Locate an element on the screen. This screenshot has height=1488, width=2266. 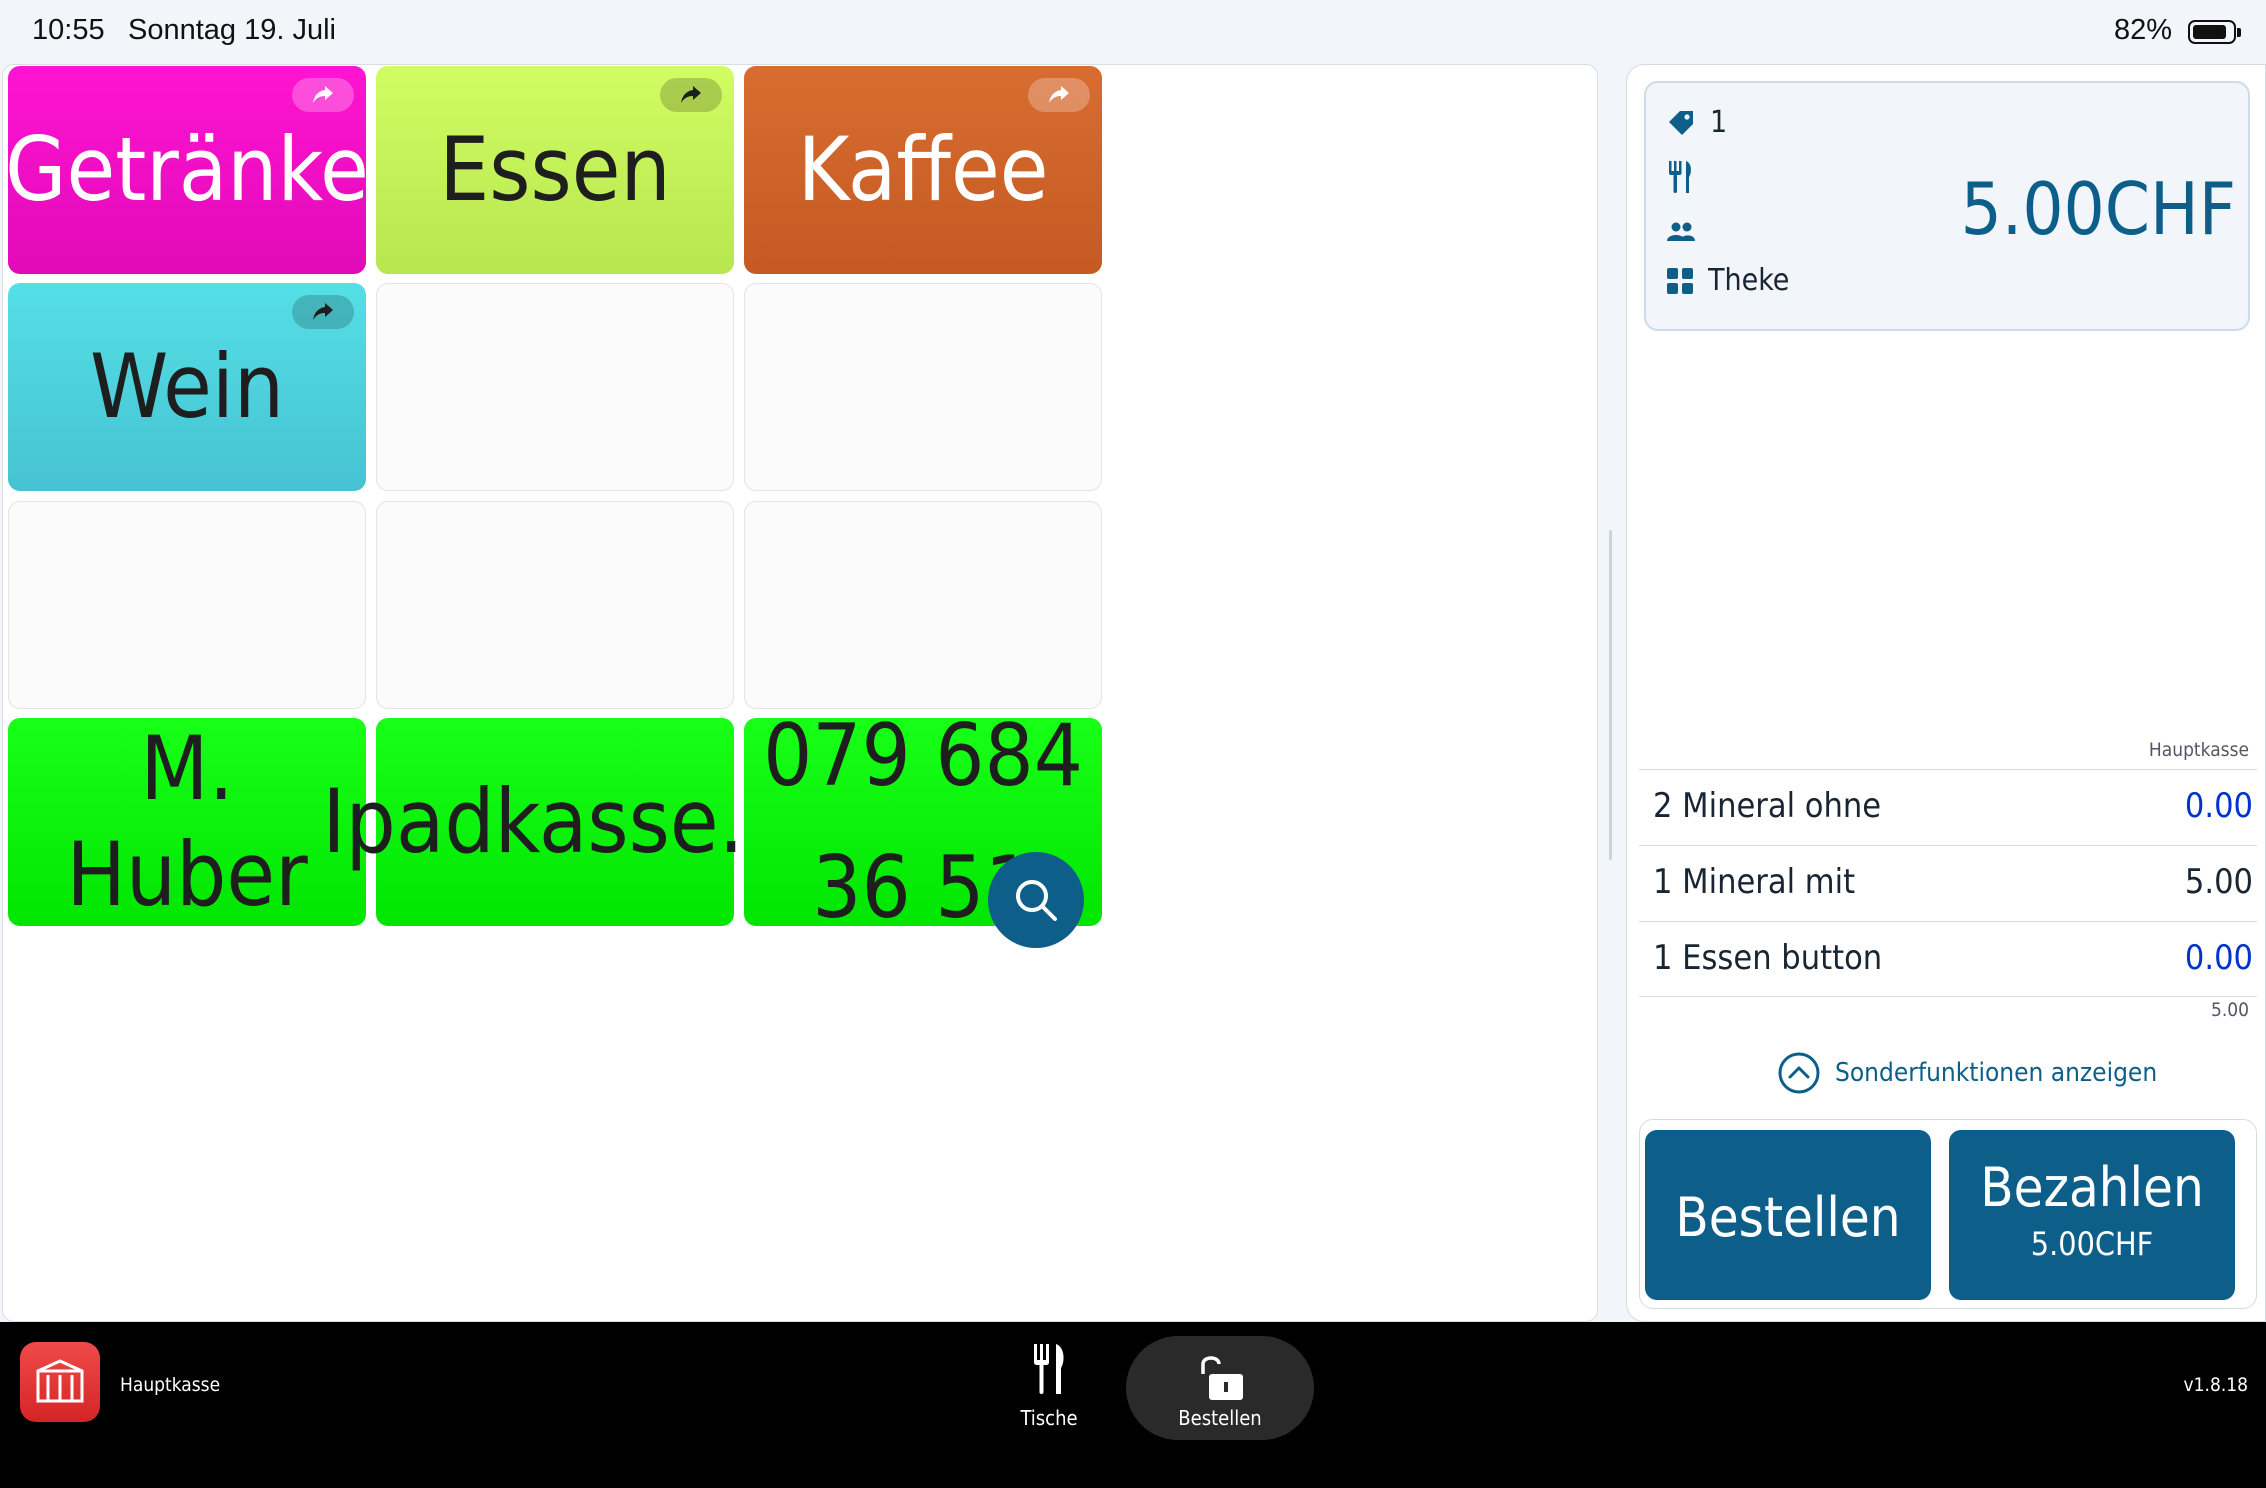
tab-bestellen: Bestellen is located at coordinates (1220, 1388).